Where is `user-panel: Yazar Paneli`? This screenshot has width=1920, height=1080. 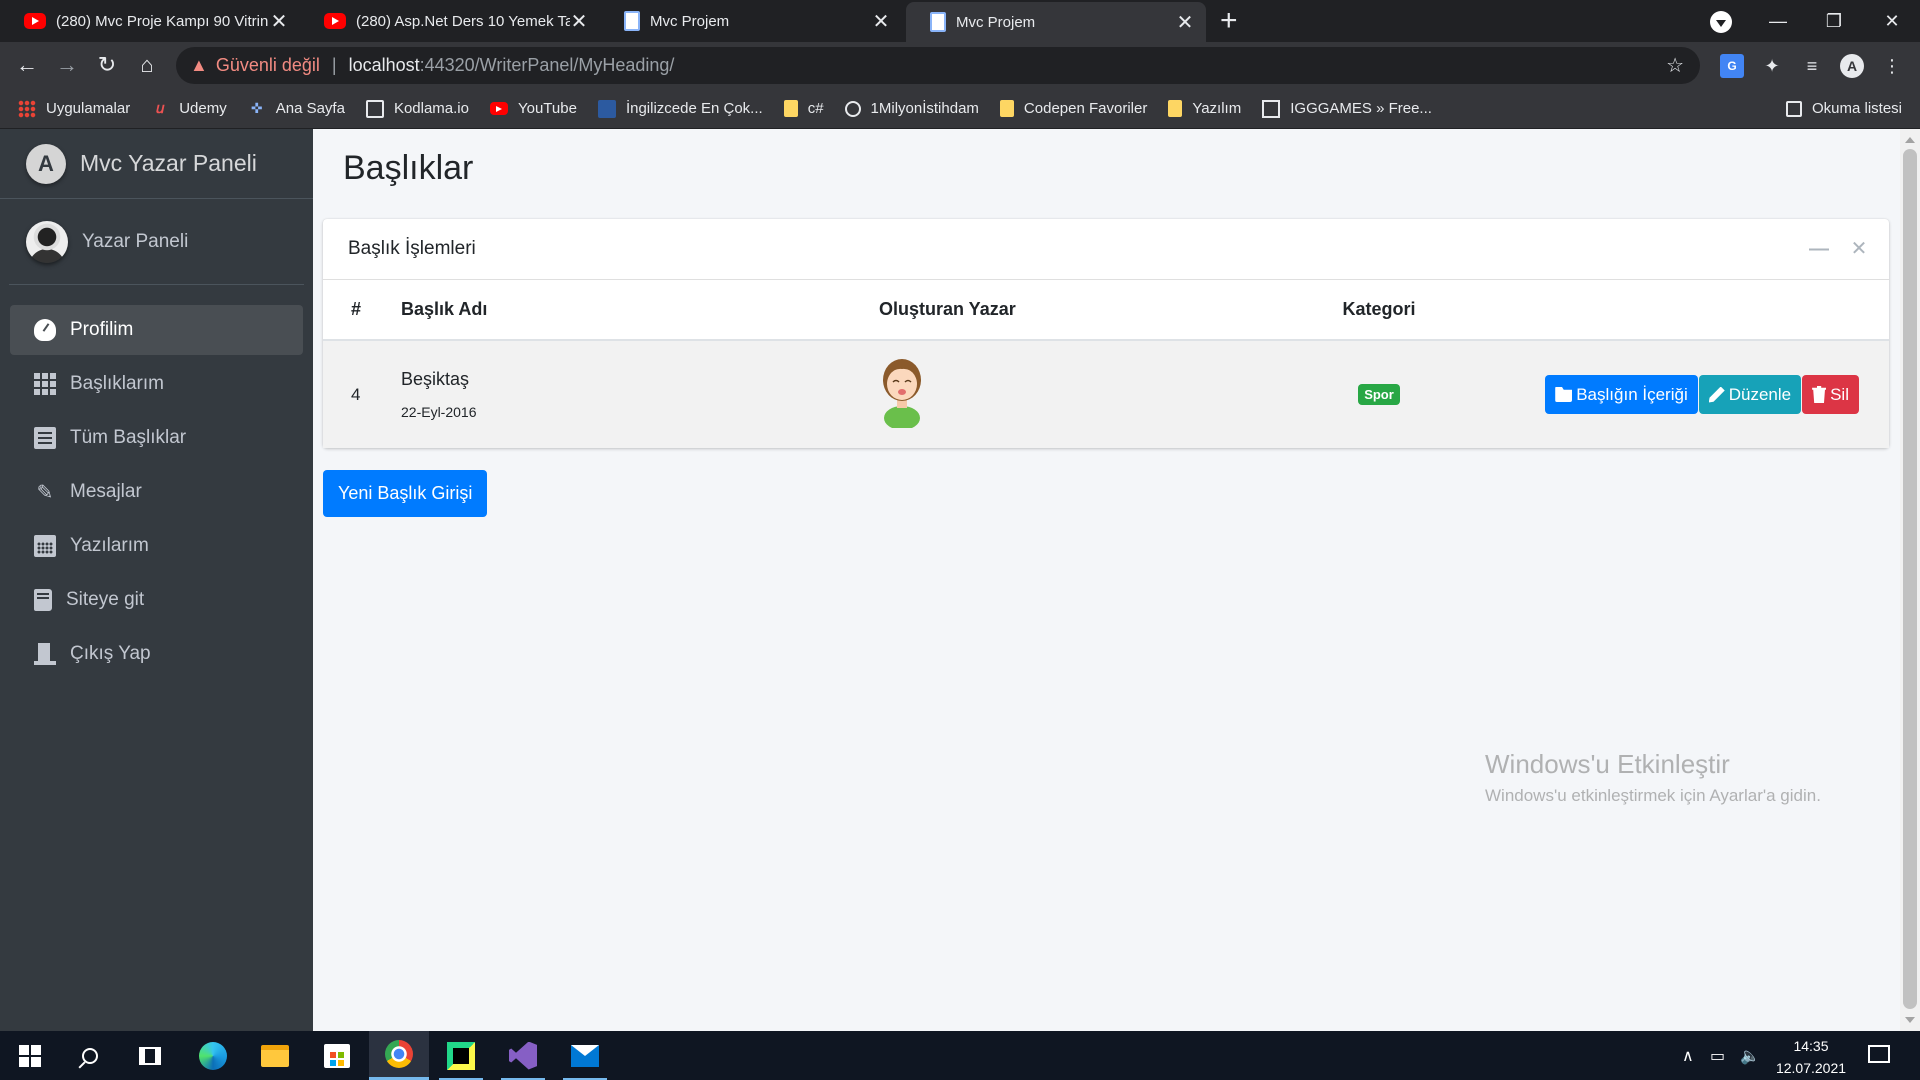
user-panel: Yazar Paneli is located at coordinates (156, 242).